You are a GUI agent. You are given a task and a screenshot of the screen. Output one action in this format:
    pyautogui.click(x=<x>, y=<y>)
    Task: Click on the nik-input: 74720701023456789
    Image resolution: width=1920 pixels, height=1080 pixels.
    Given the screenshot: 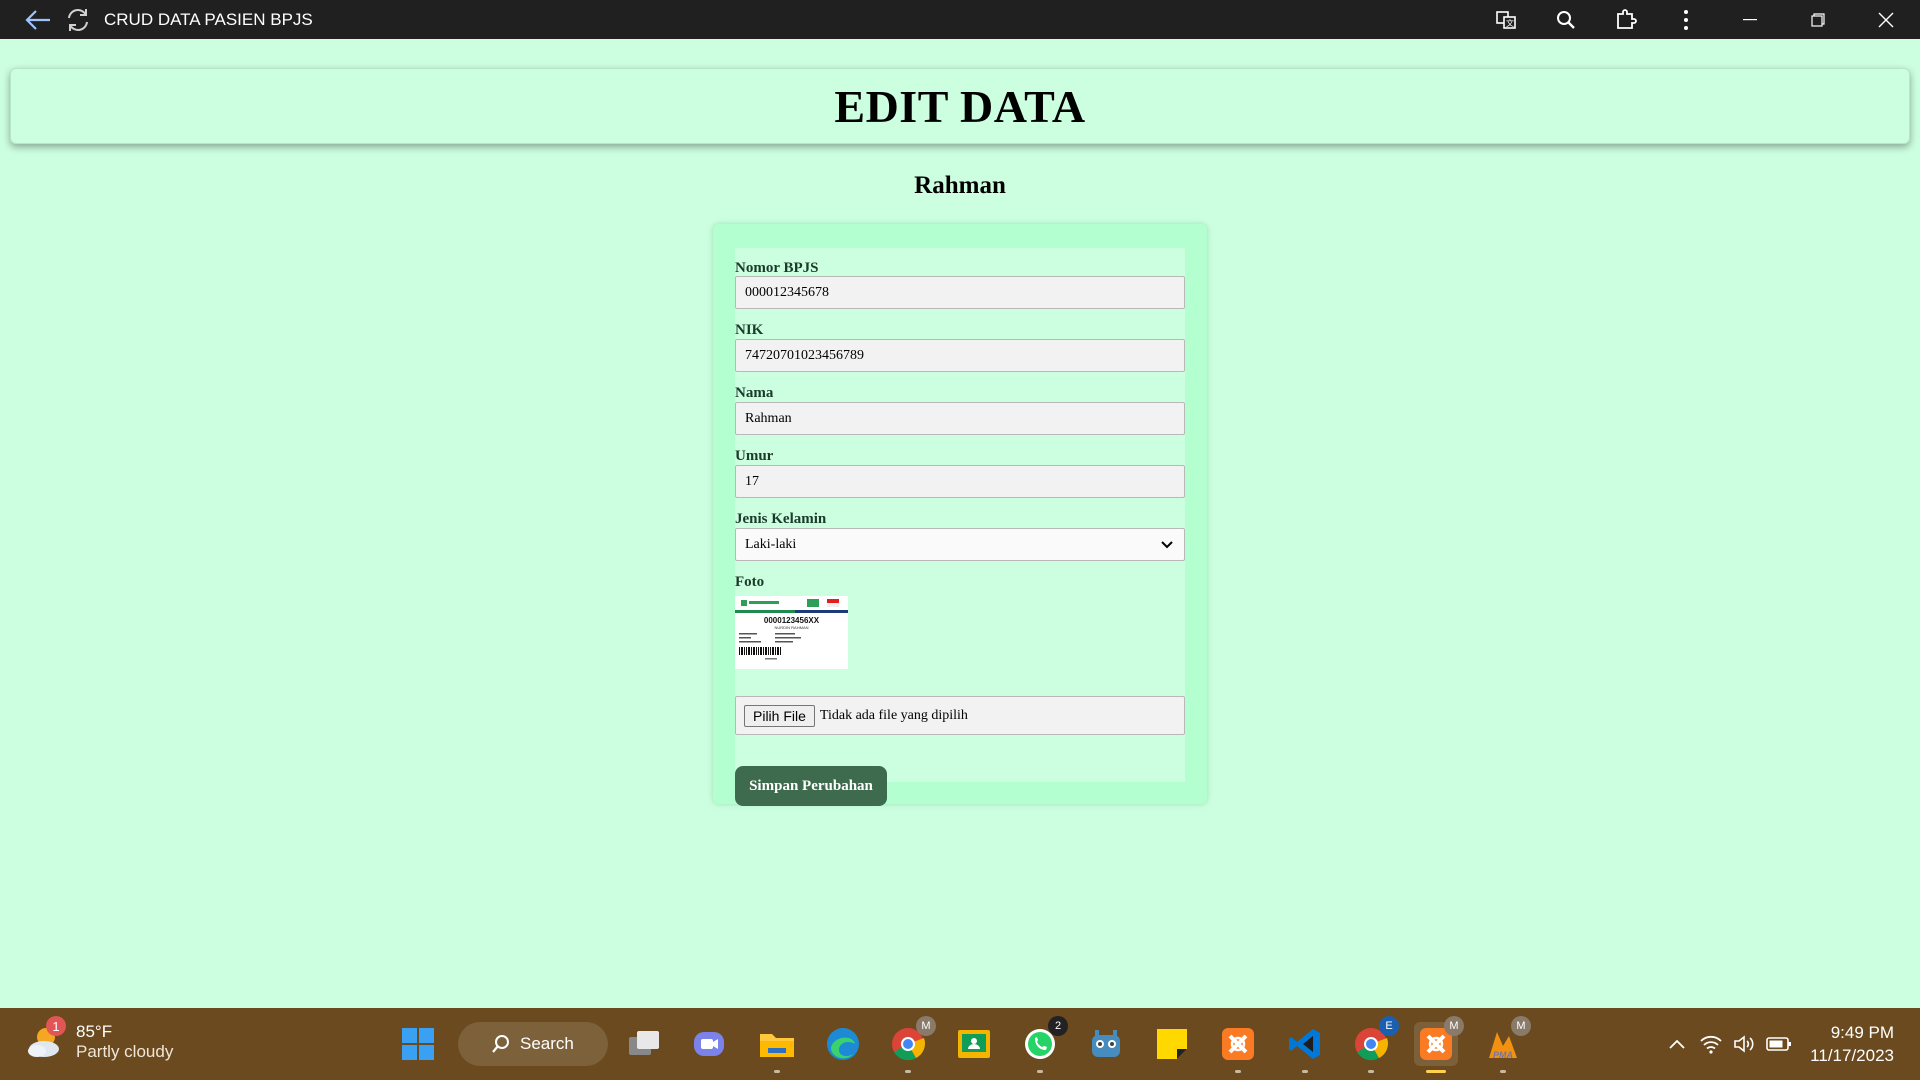 What is the action you would take?
    pyautogui.click(x=960, y=355)
    